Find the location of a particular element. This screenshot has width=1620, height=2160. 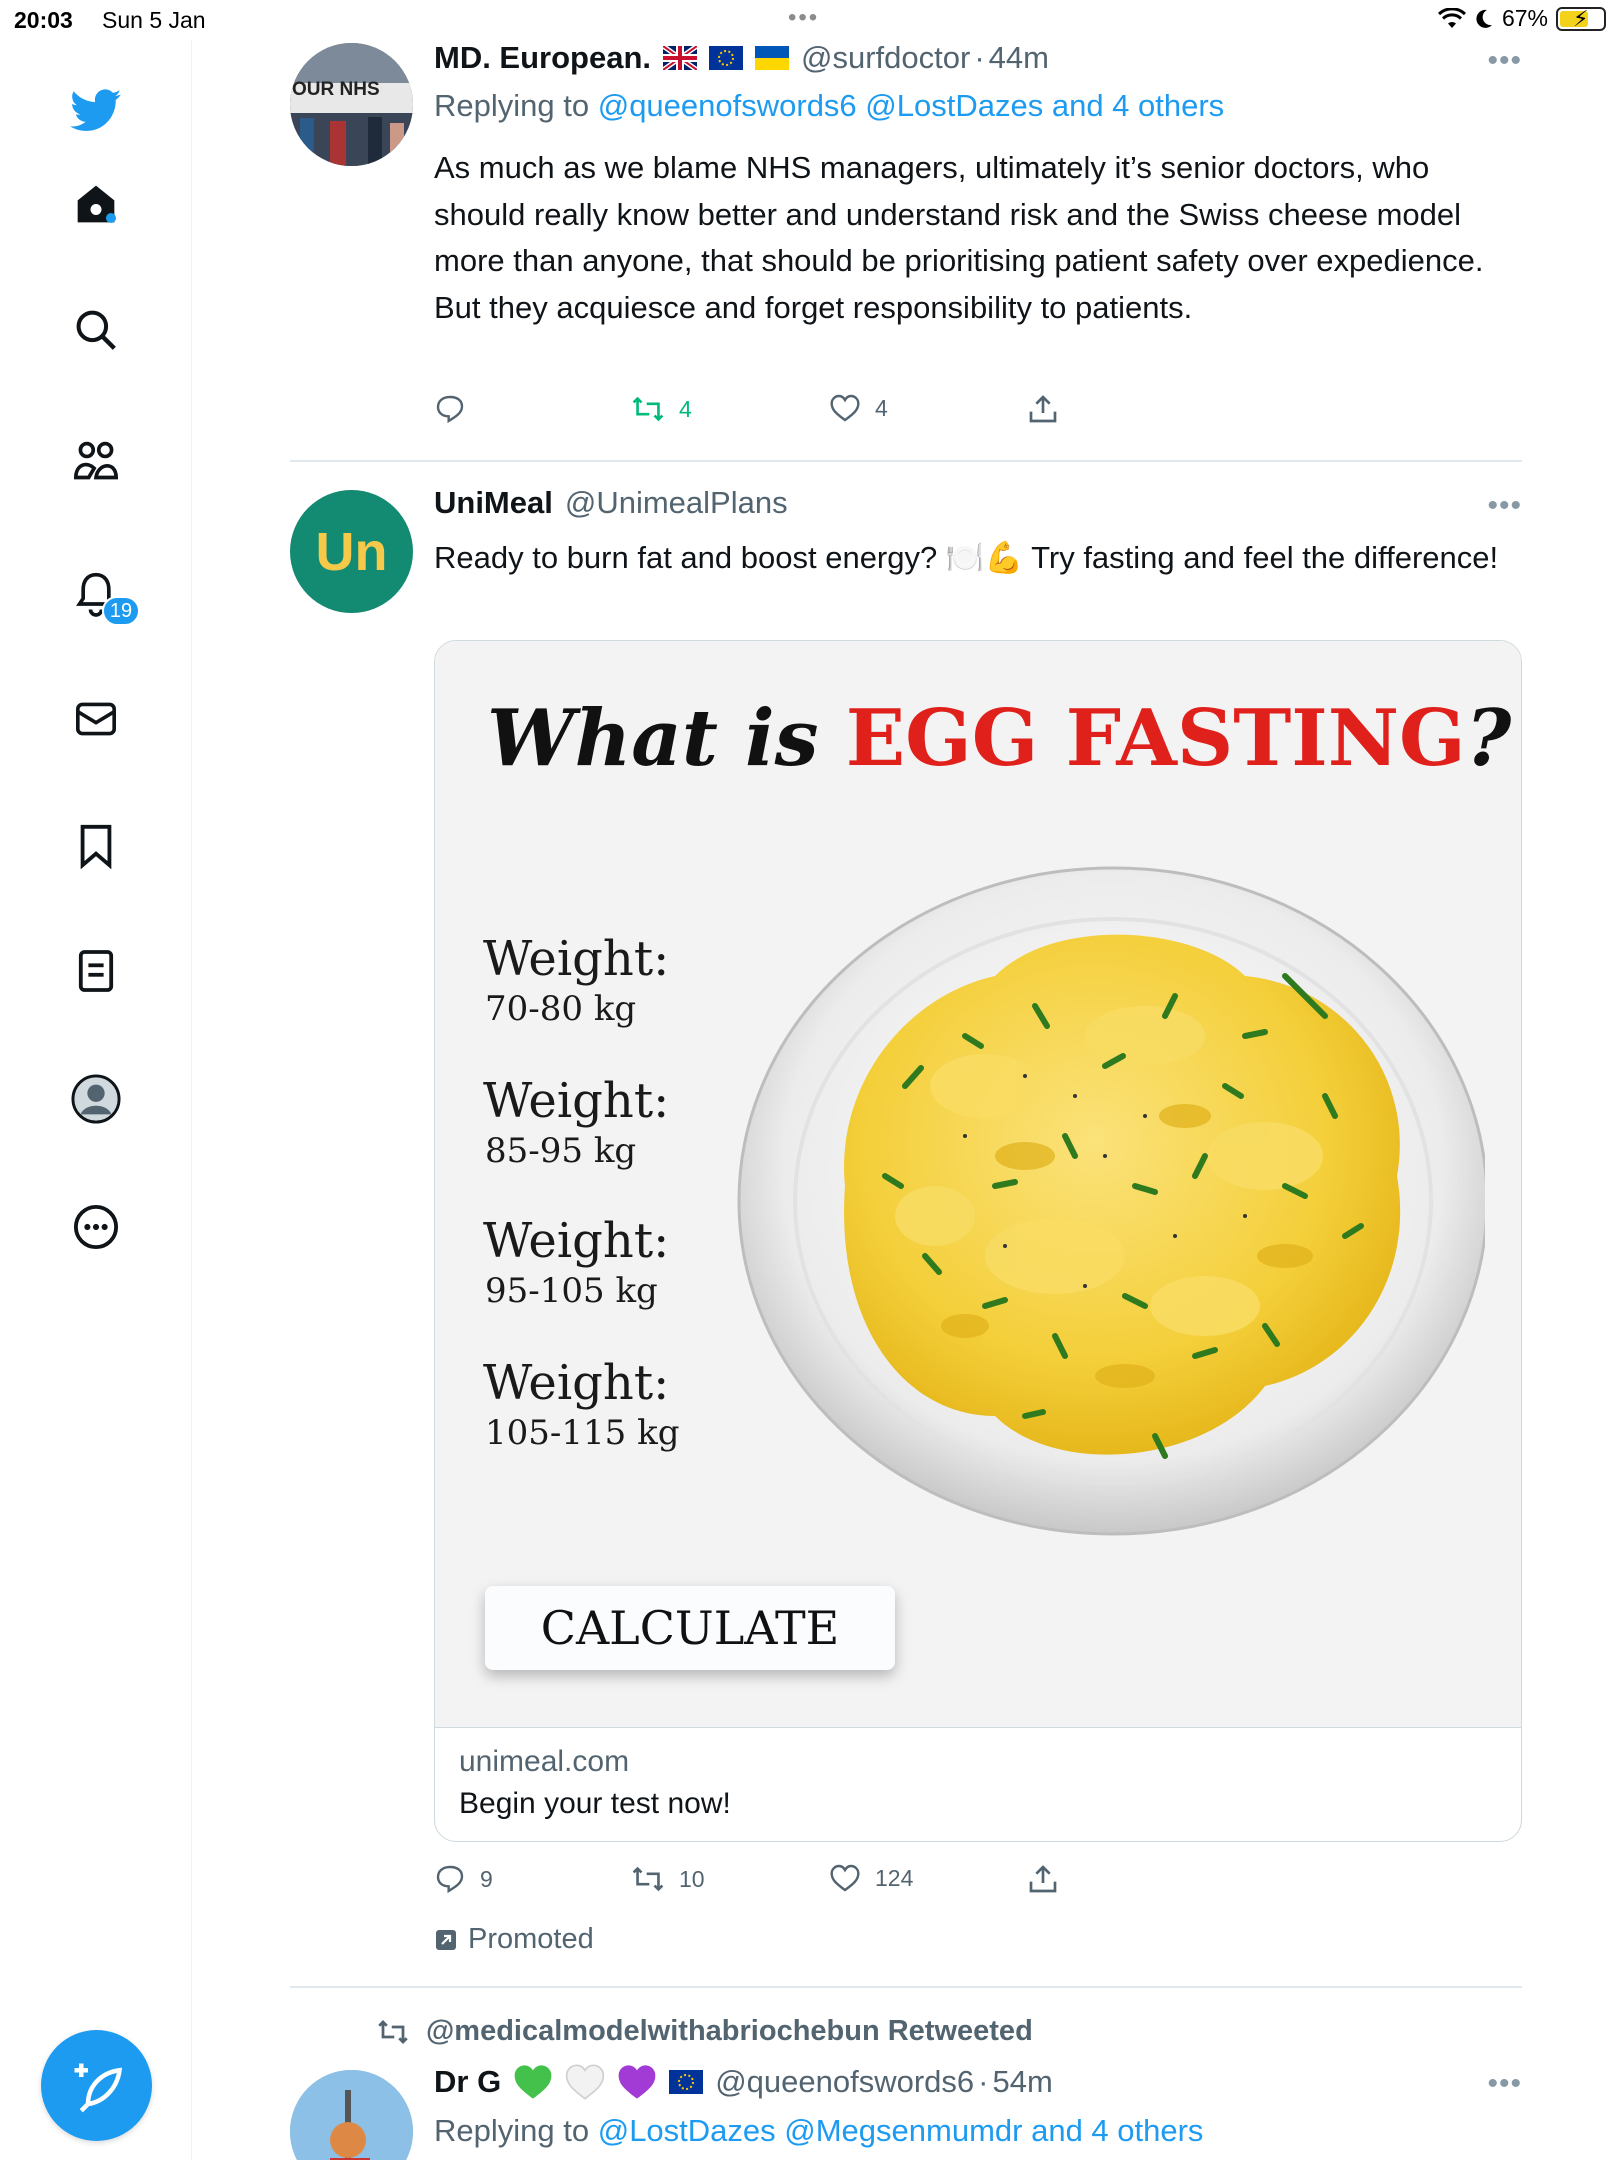

status-bar: 20:03 Sun 5 Jan ••• 67% ⚡ is located at coordinates (810, 20).